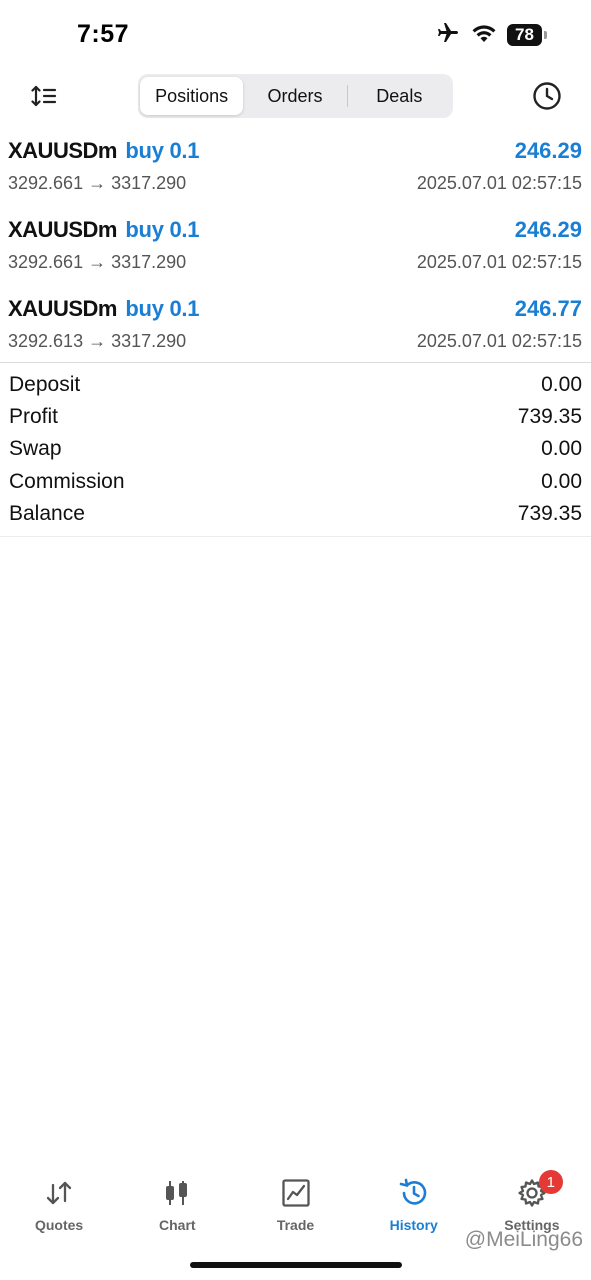 Image resolution: width=591 pixels, height=1280 pixels. What do you see at coordinates (35, 449) in the screenshot?
I see `summary-label: Swap` at bounding box center [35, 449].